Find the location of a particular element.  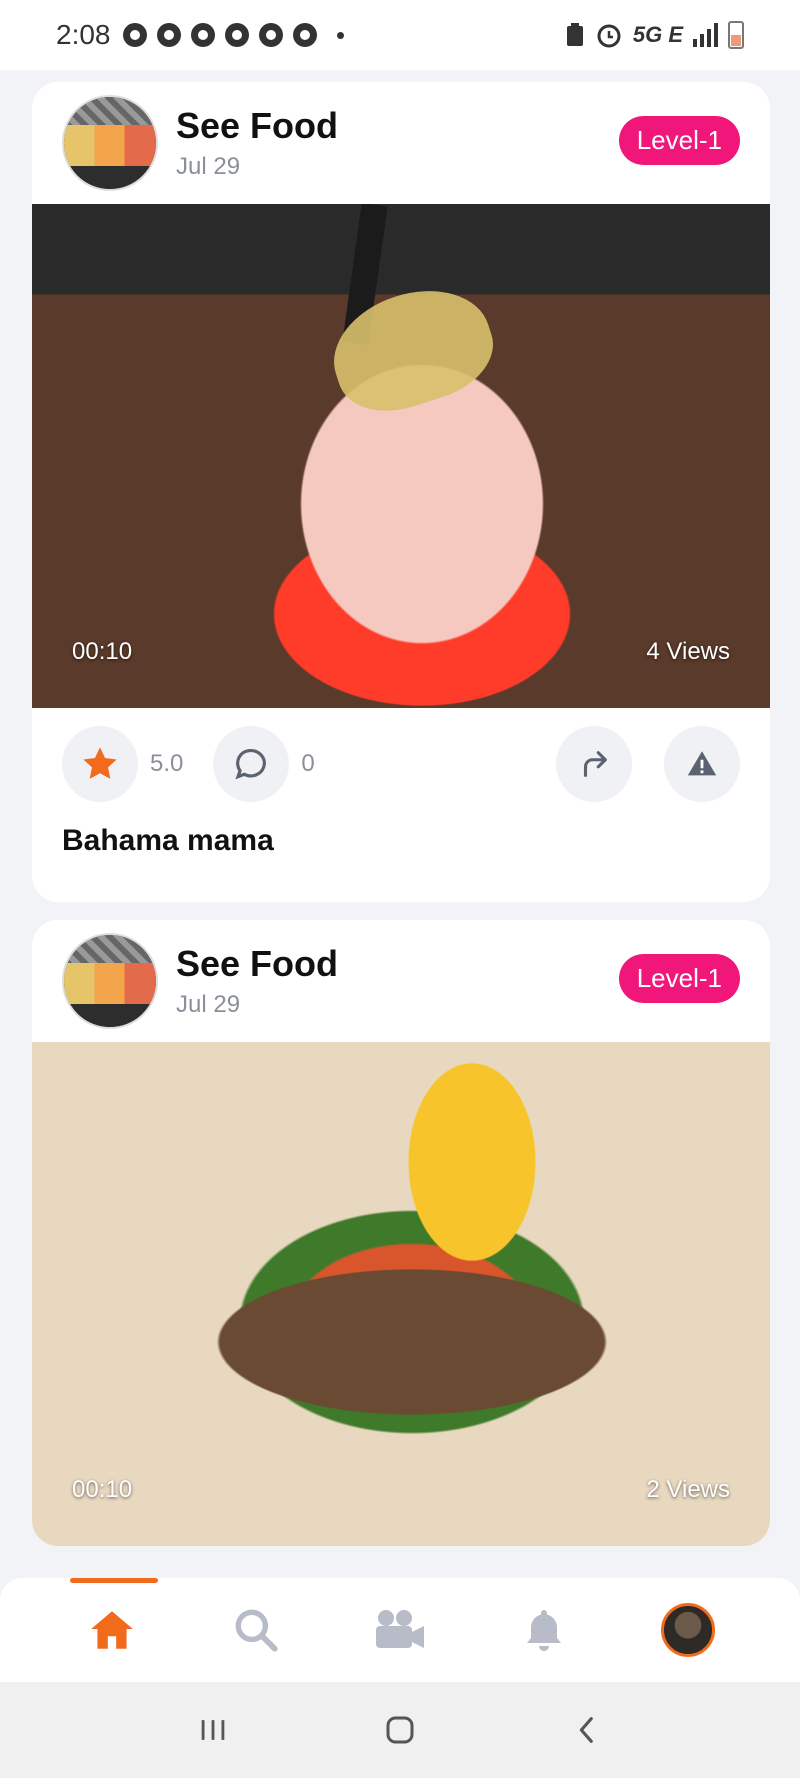

nav-home is located at coordinates (112, 1630).